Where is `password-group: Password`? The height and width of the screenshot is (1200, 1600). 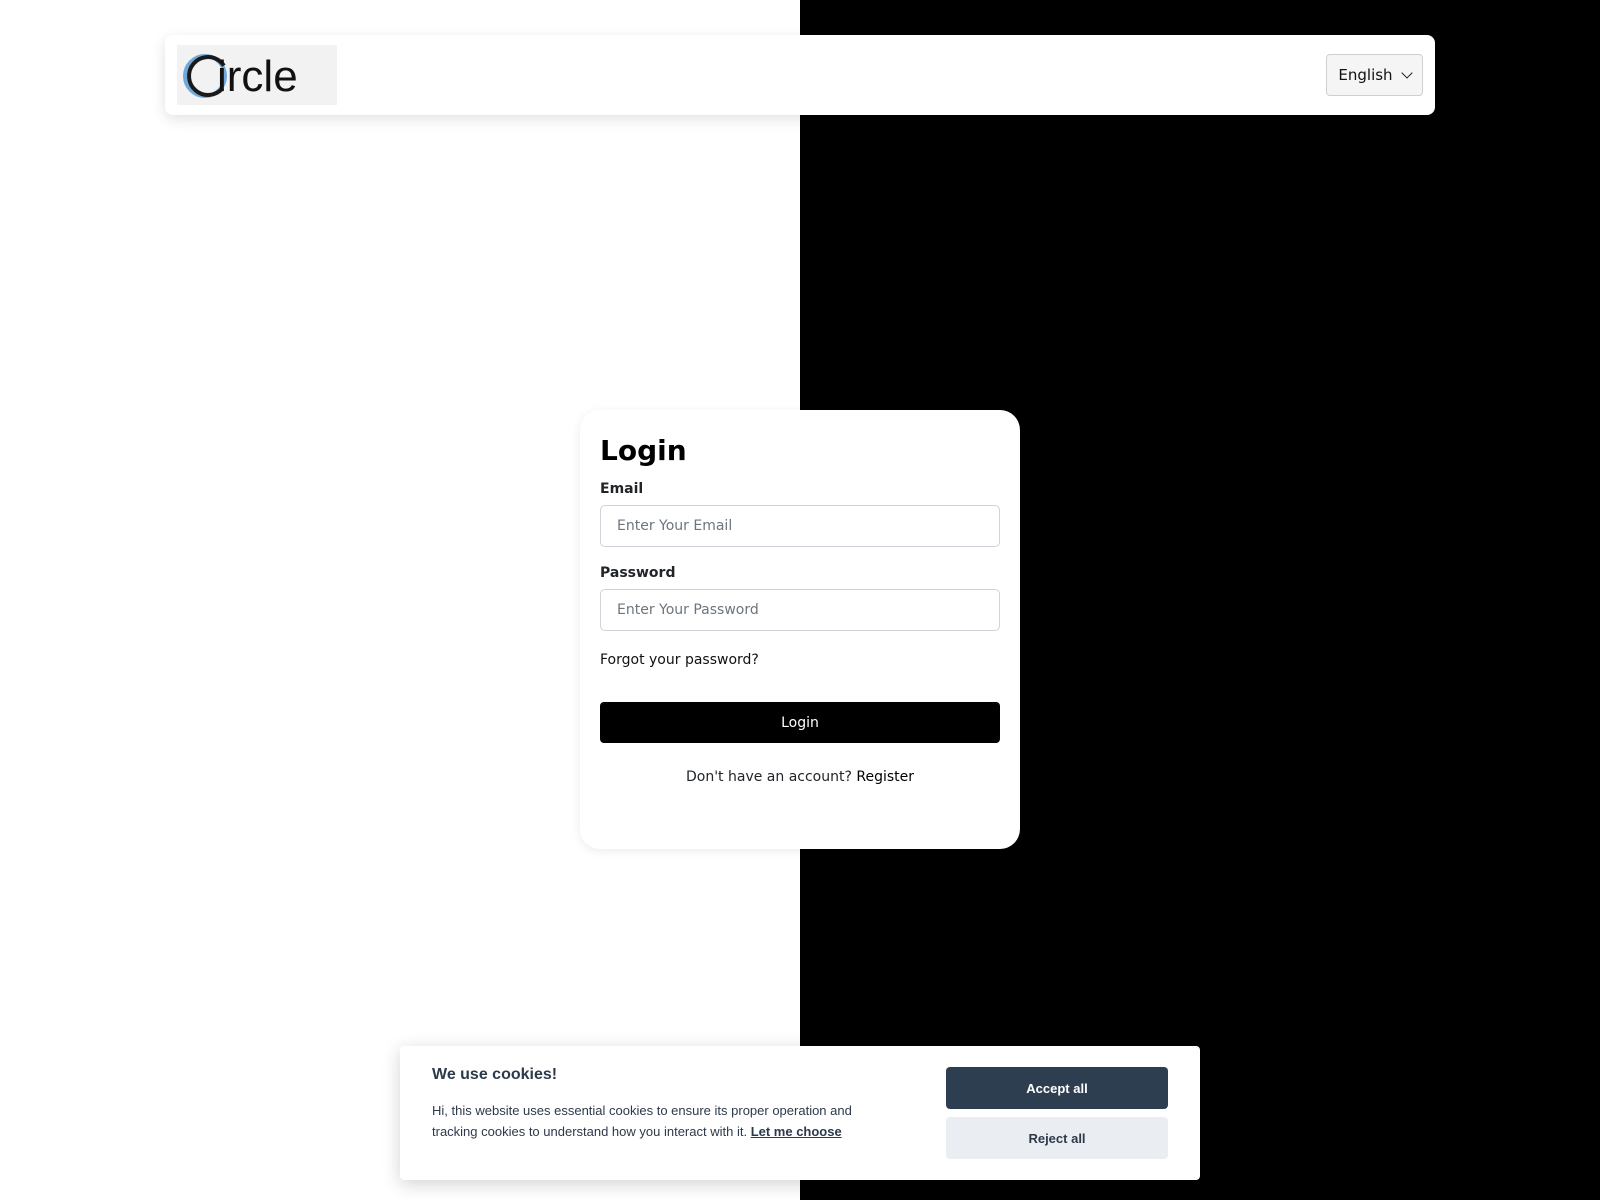
password-group: Password is located at coordinates (800, 598).